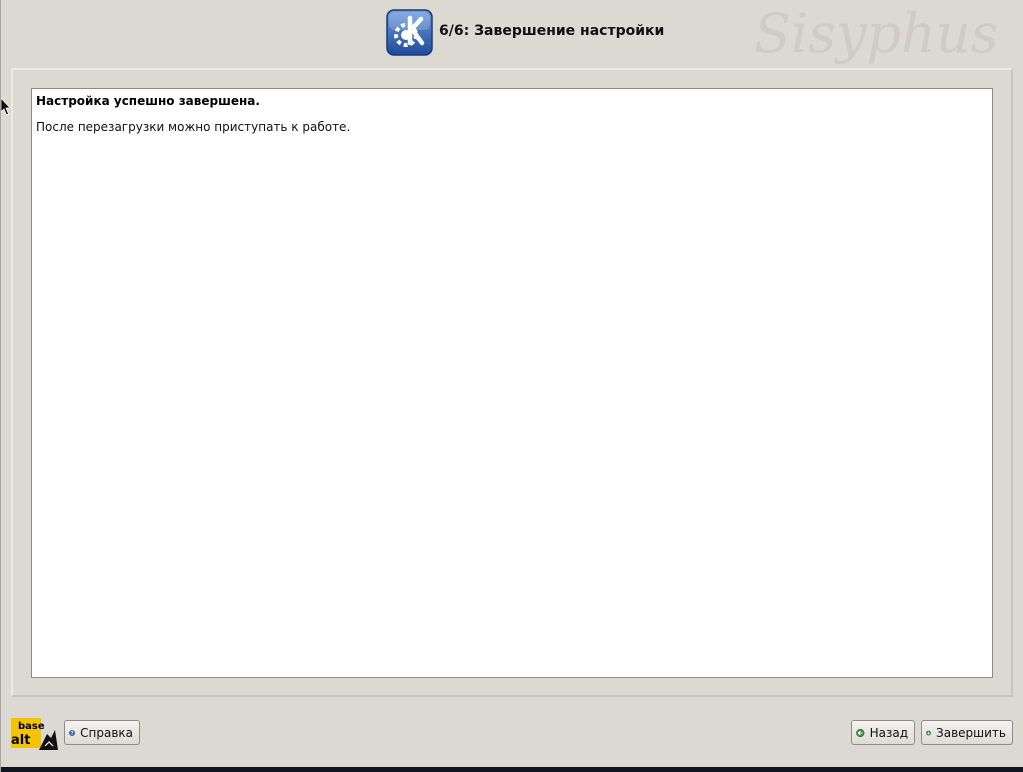 Image resolution: width=1023 pixels, height=772 pixels. I want to click on finish-button-label: Завершить, so click(971, 732).